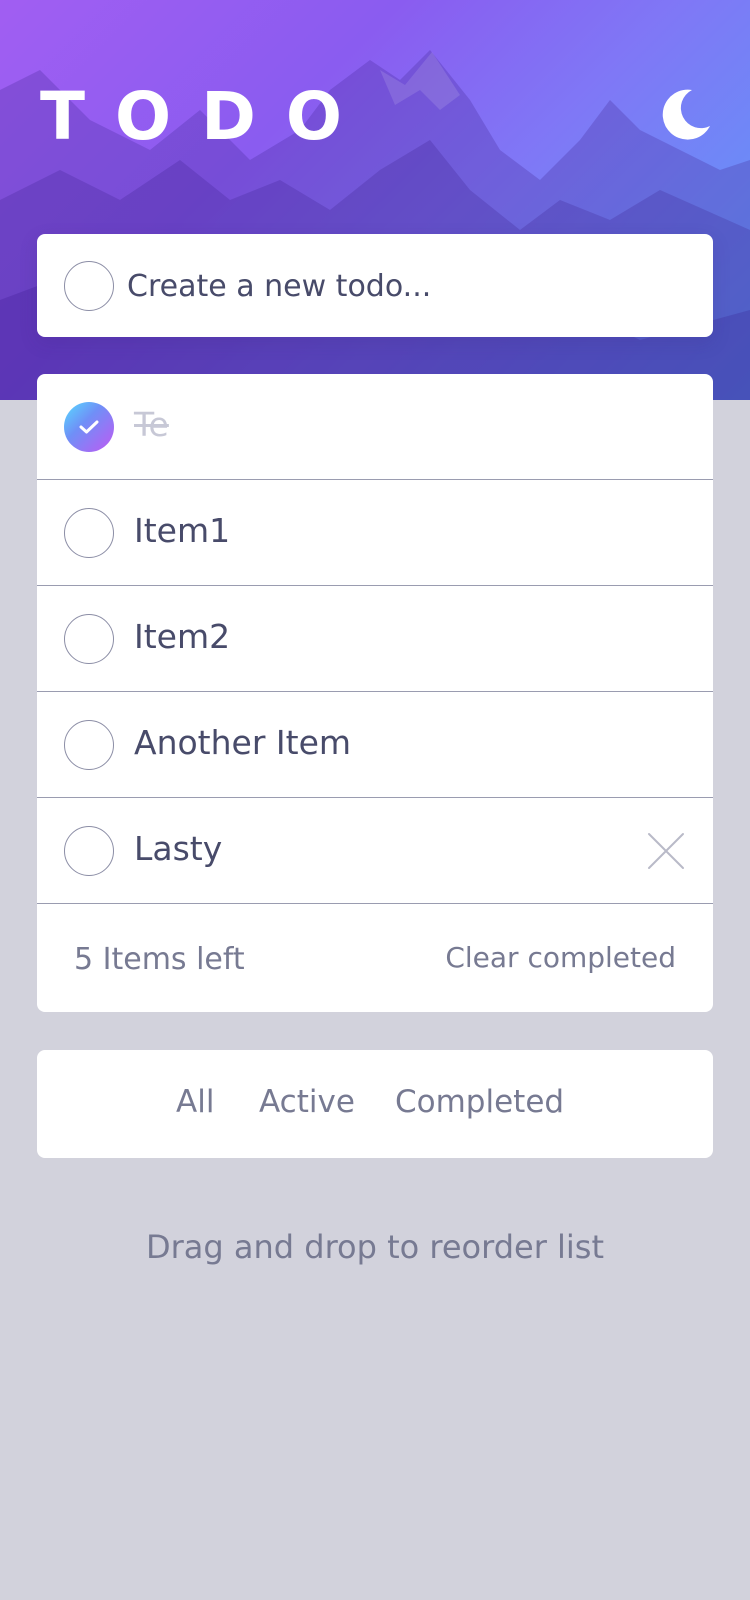 The image size is (750, 1600). I want to click on app-title: TODO, so click(206, 116).